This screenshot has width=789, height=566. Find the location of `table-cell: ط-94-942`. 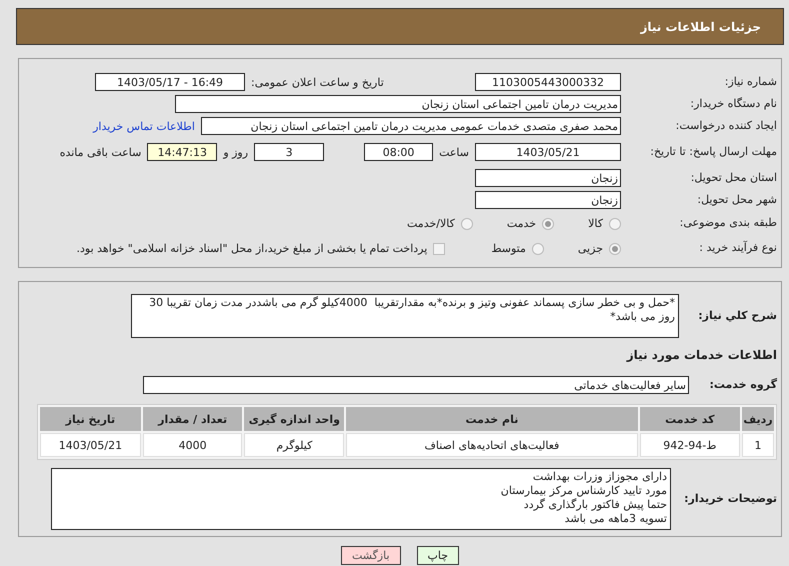

table-cell: ط-94-942 is located at coordinates (690, 445).